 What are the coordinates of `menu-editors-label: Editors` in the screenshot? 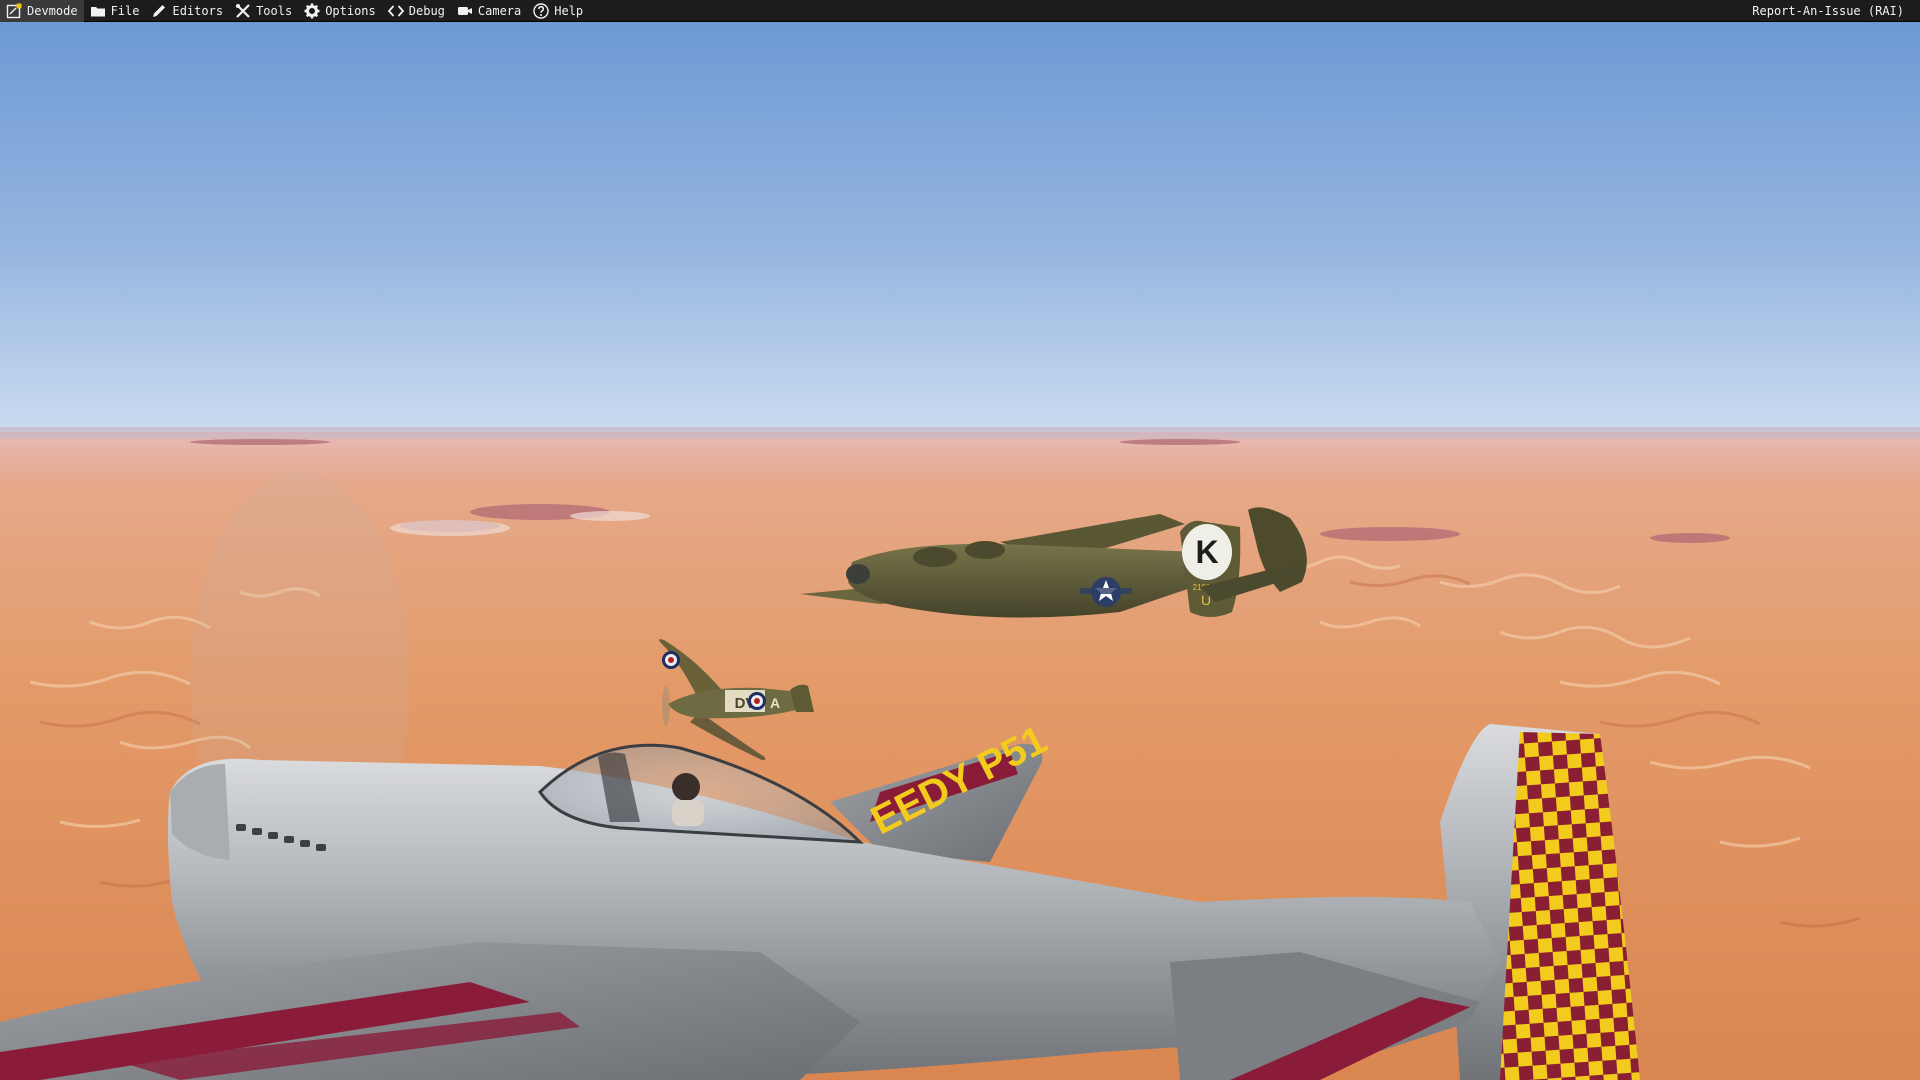 It's located at (198, 10).